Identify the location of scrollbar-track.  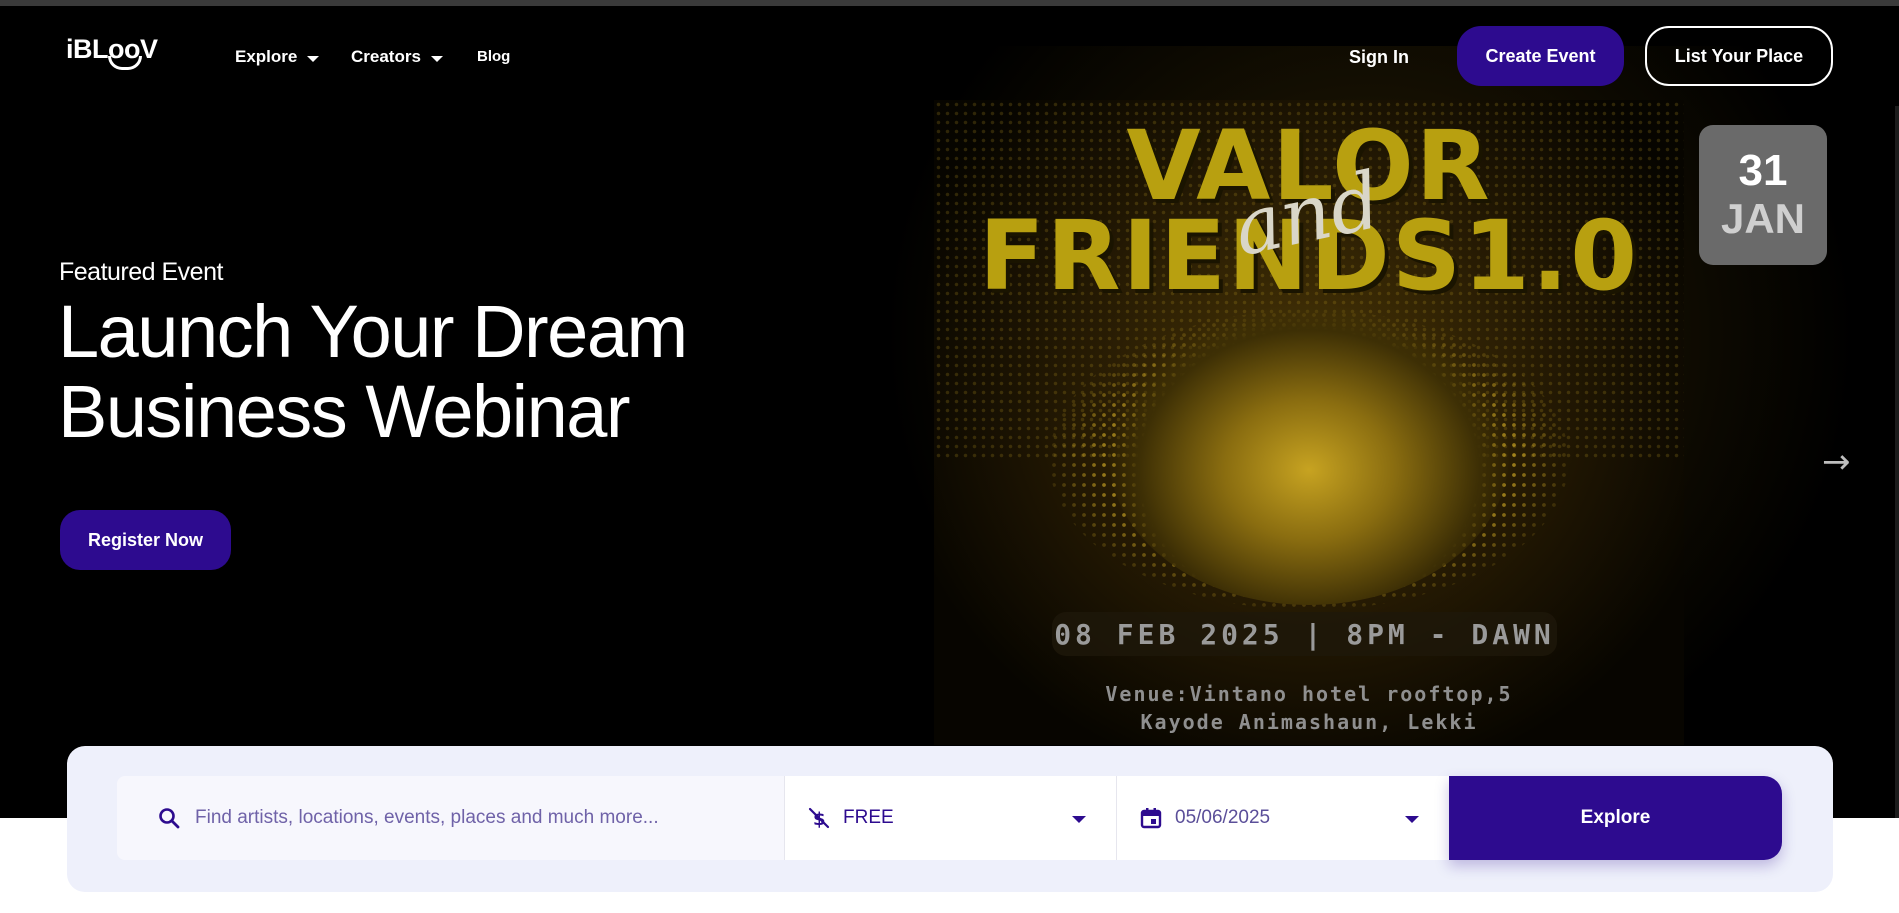
(1897, 462).